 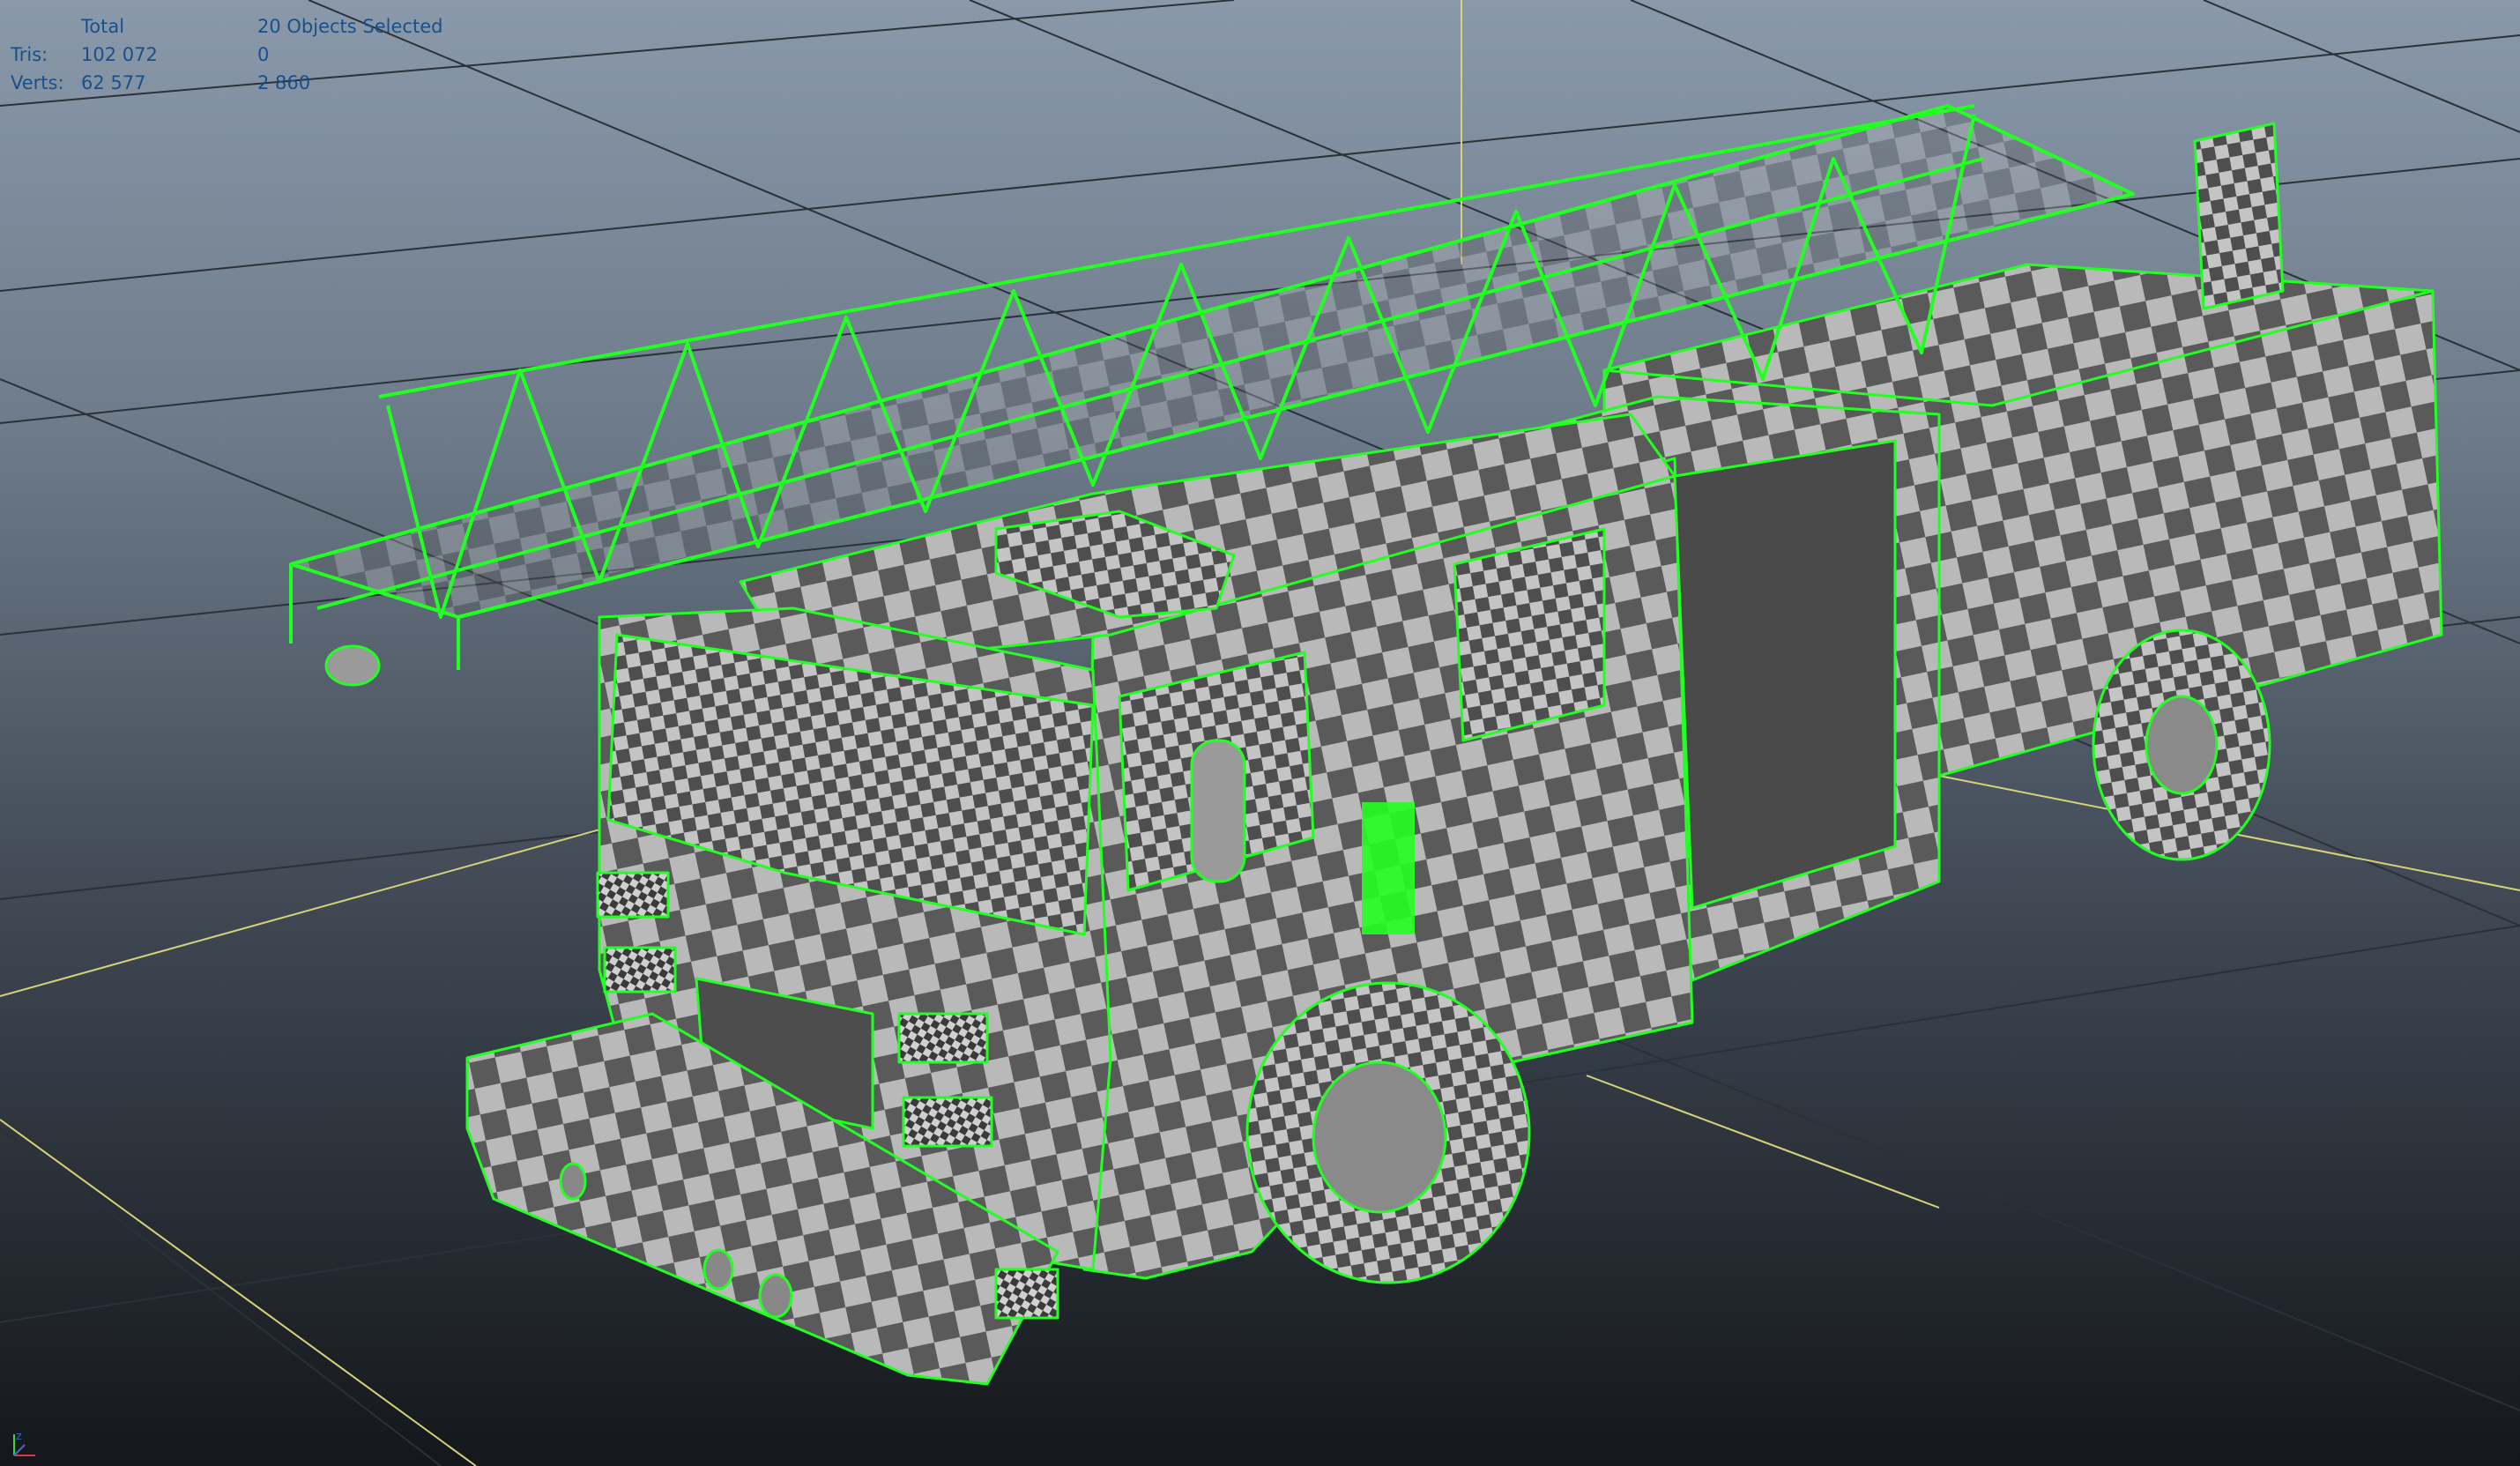 What do you see at coordinates (633, 895) in the screenshot?
I see `headlight-left-top` at bounding box center [633, 895].